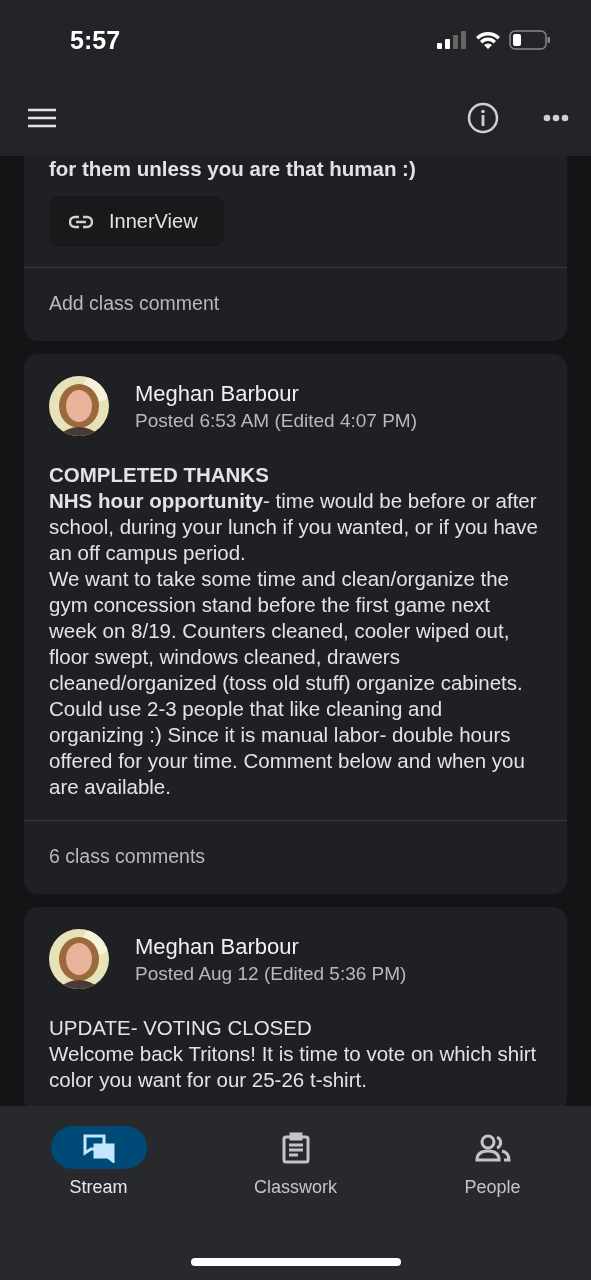 The width and height of the screenshot is (591, 1280). What do you see at coordinates (159, 475) in the screenshot?
I see `post-text: COMPLETED THANKS` at bounding box center [159, 475].